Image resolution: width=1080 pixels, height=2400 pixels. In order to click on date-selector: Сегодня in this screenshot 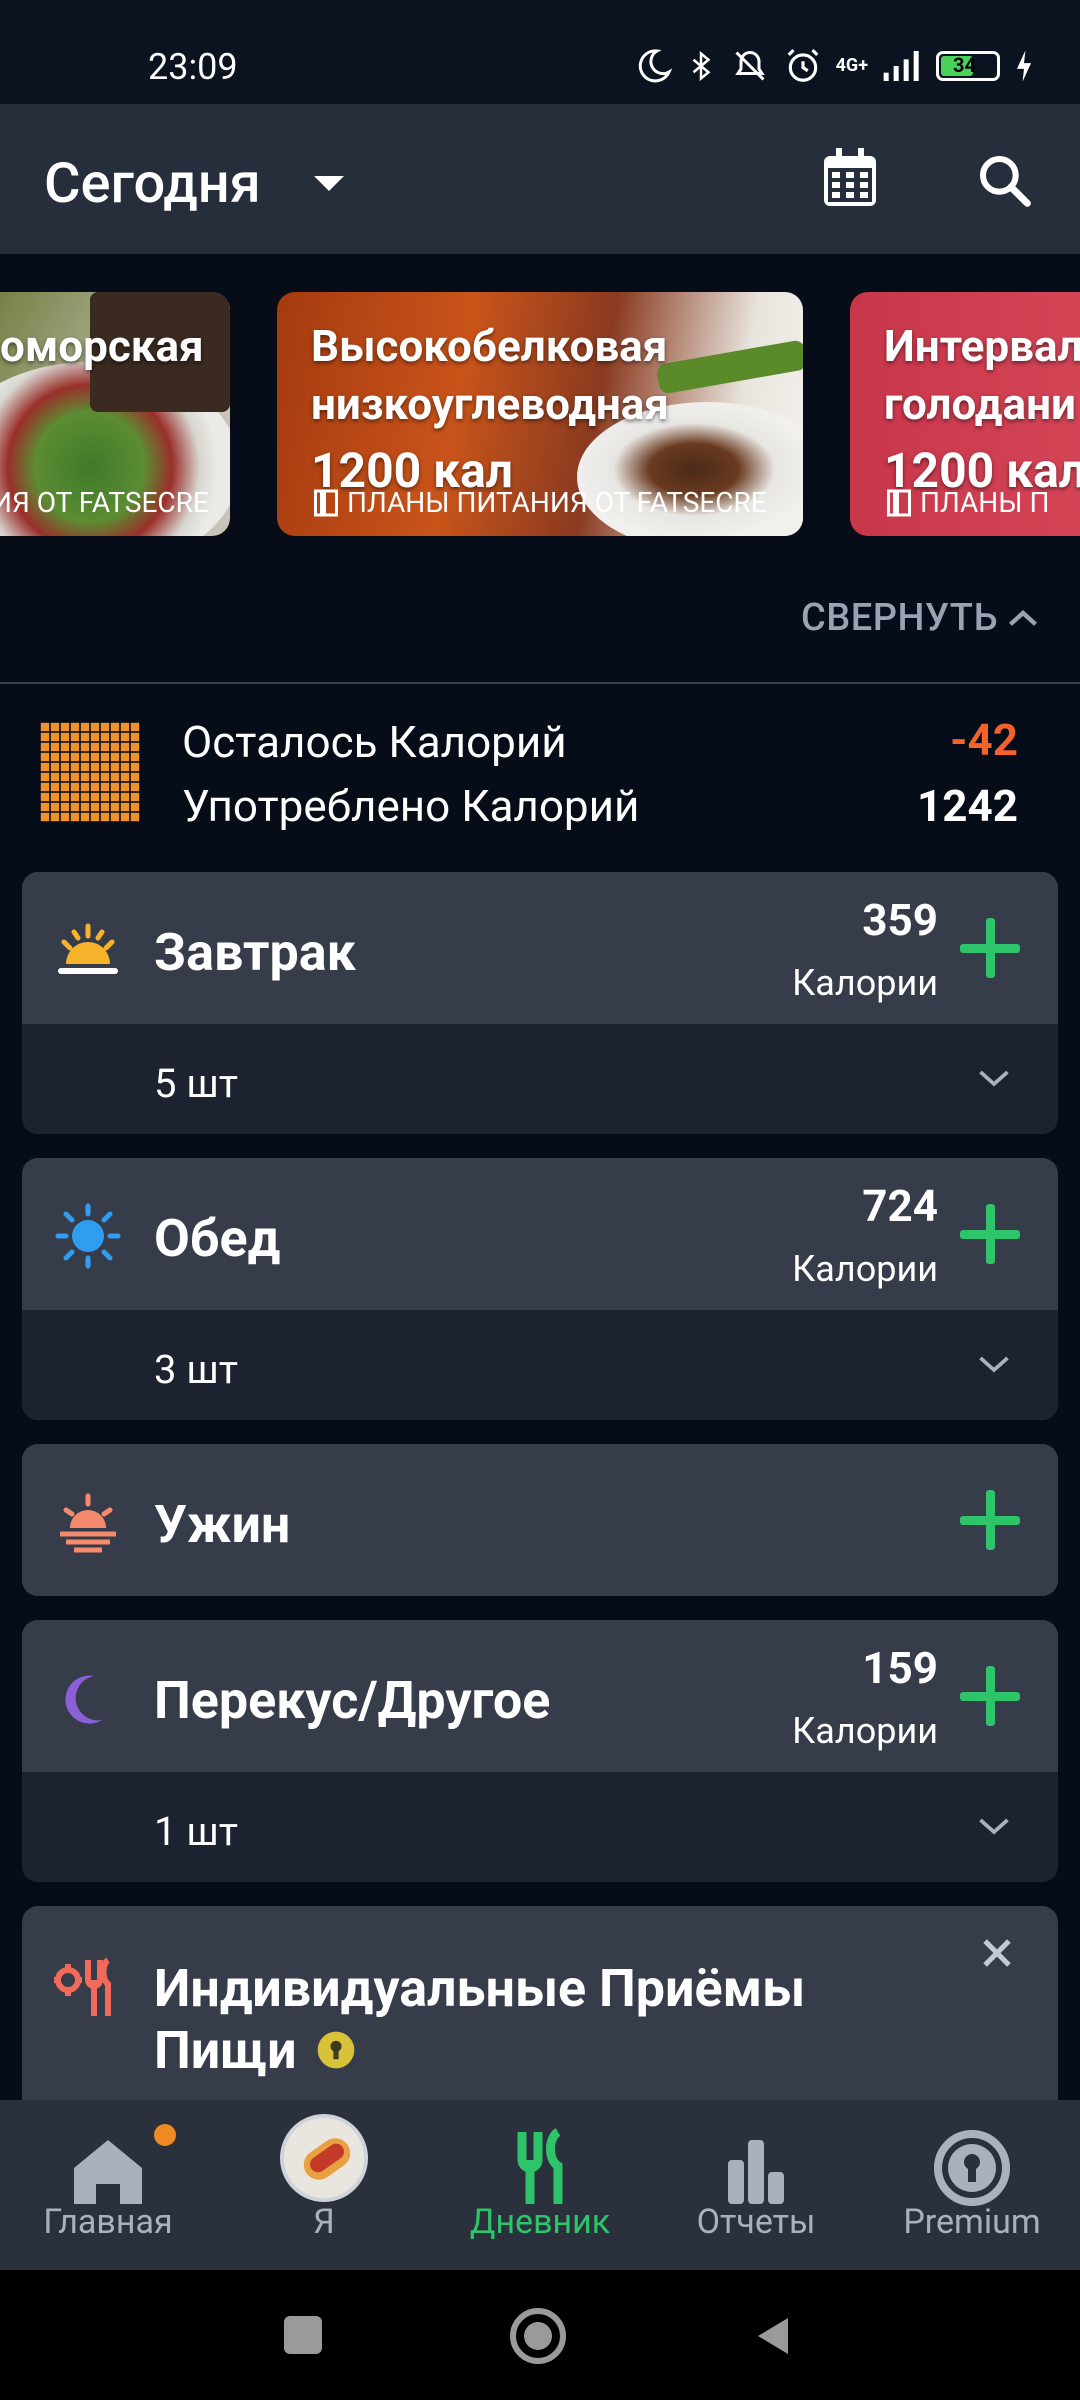, I will do `click(152, 183)`.